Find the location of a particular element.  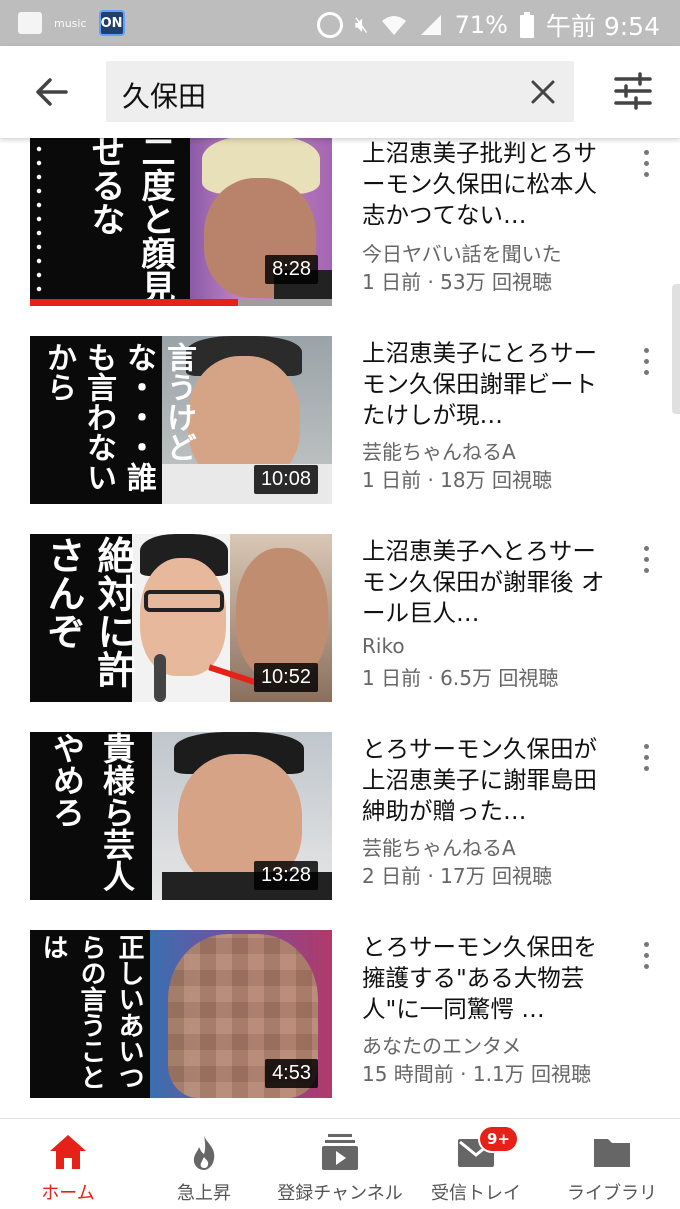

microphone is located at coordinates (160, 678).